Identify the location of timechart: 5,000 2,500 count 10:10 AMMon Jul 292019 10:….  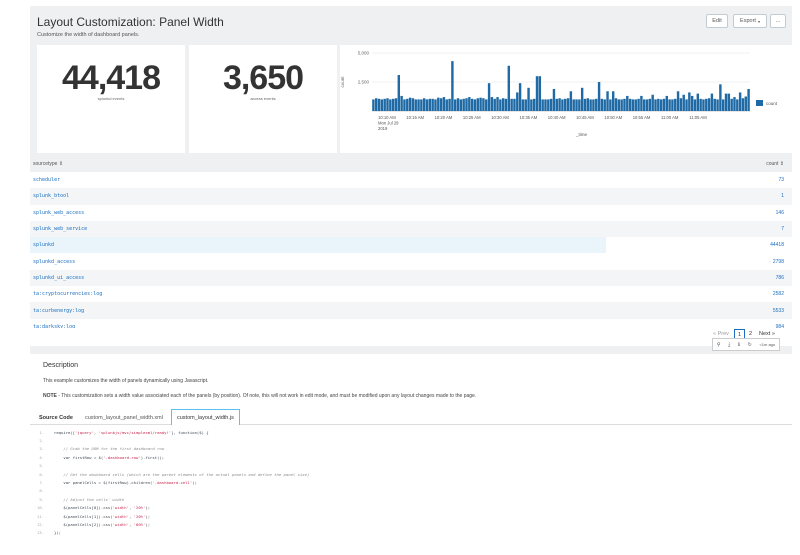
(566, 99).